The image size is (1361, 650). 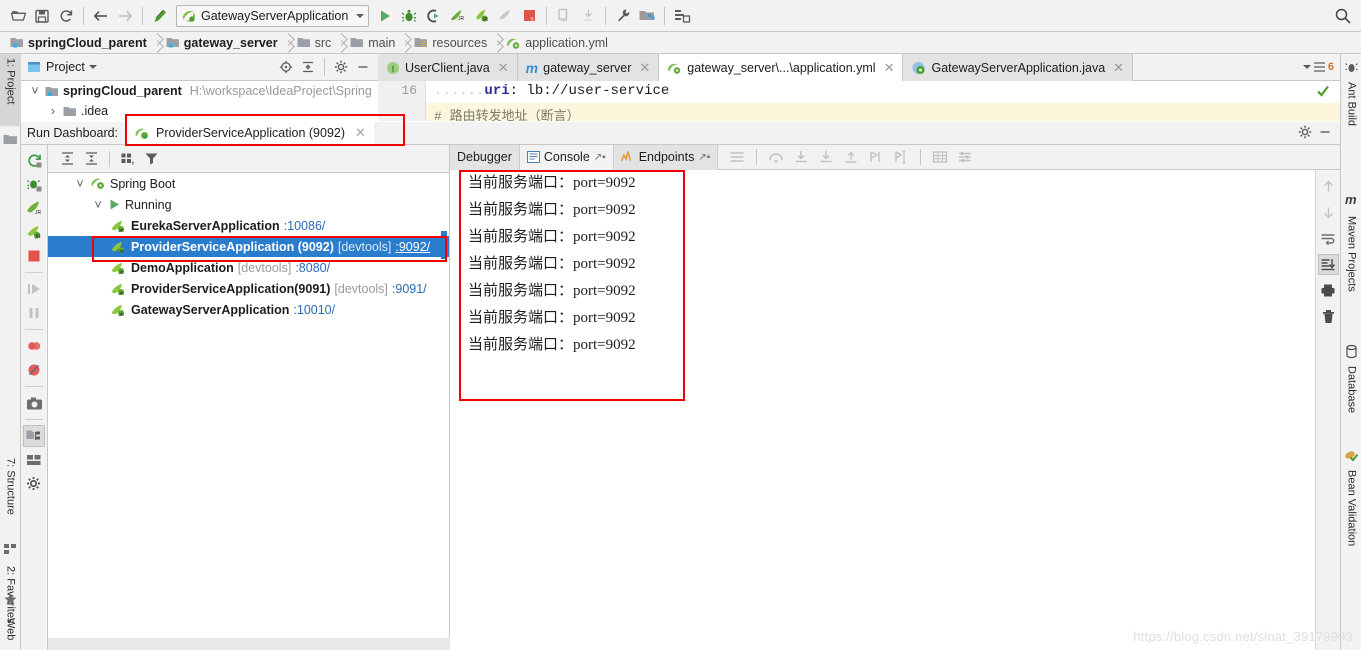 I want to click on soft-wrap-icon, so click(x=1328, y=238).